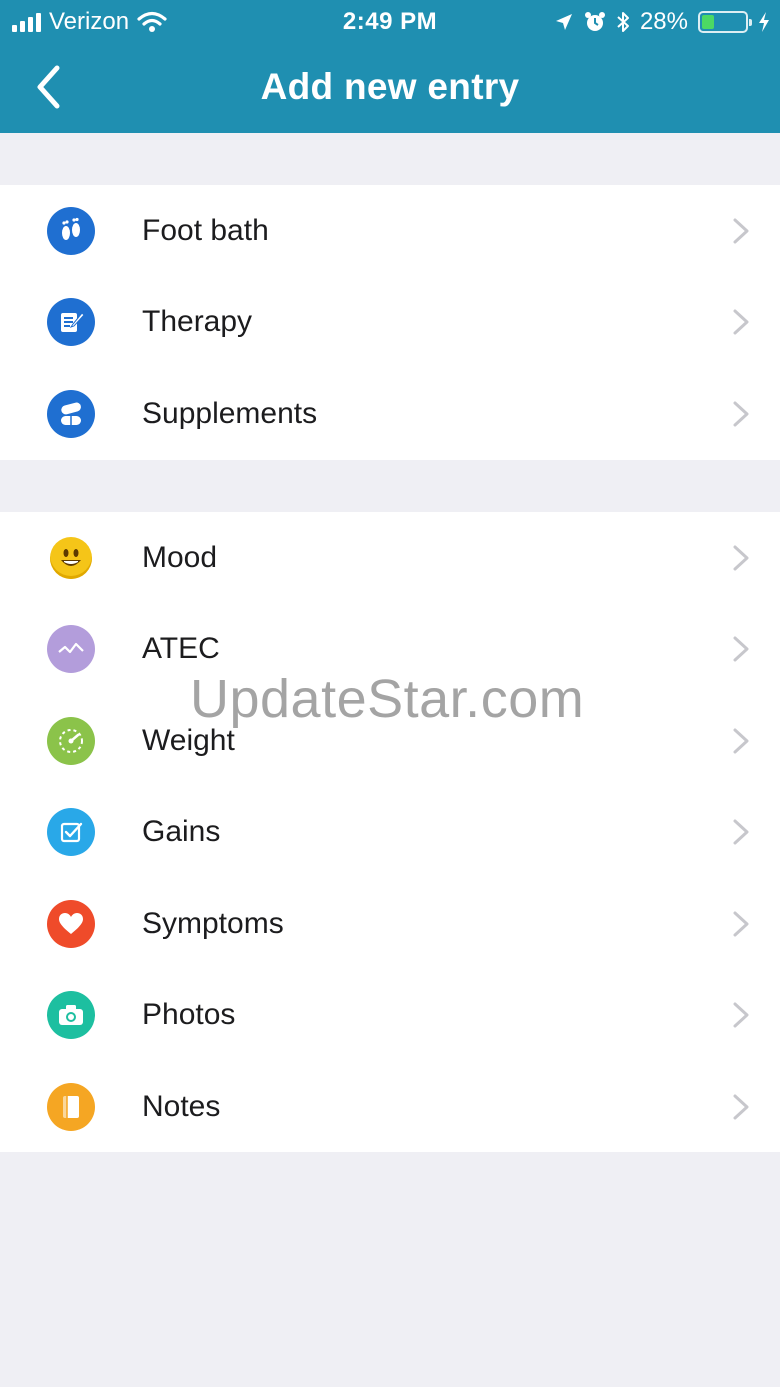 This screenshot has width=780, height=1387. What do you see at coordinates (197, 322) in the screenshot?
I see `item-label: Therapy` at bounding box center [197, 322].